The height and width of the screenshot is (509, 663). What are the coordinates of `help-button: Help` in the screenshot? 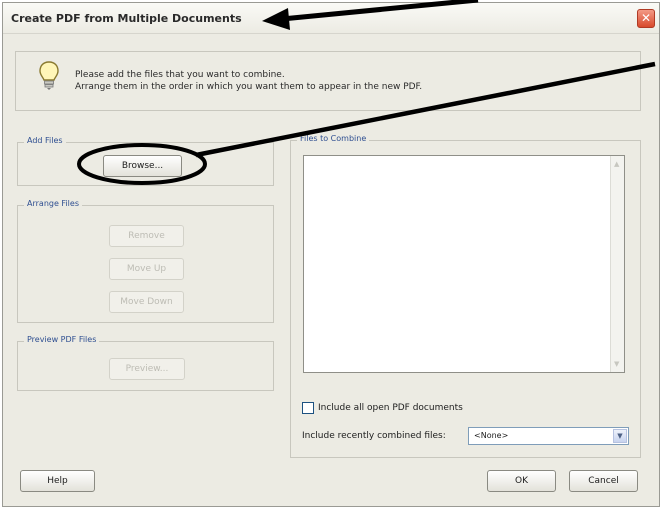 It's located at (57, 481).